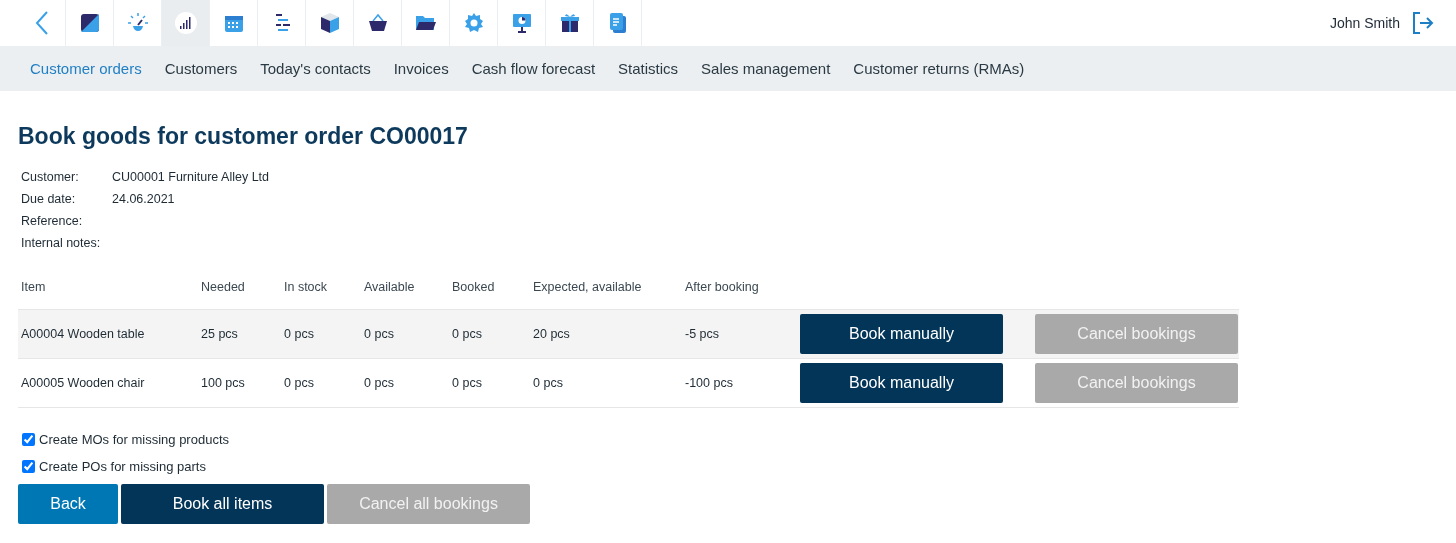  I want to click on field-value: CU00001 Furniture Alley Ltd, so click(191, 177).